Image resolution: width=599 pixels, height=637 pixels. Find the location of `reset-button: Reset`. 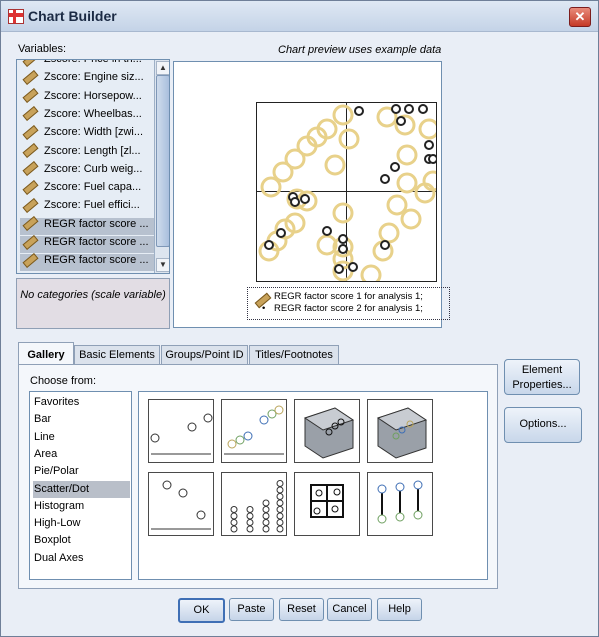

reset-button: Reset is located at coordinates (301, 609).